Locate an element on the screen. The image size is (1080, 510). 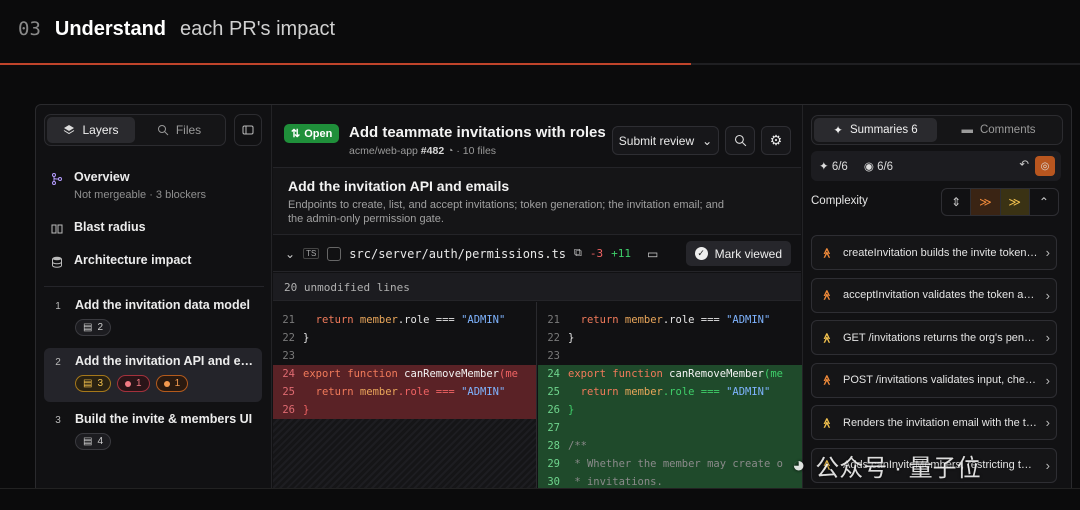
unmodified-lines-expander: 20 unmodified lines is located at coordinates (537, 287).